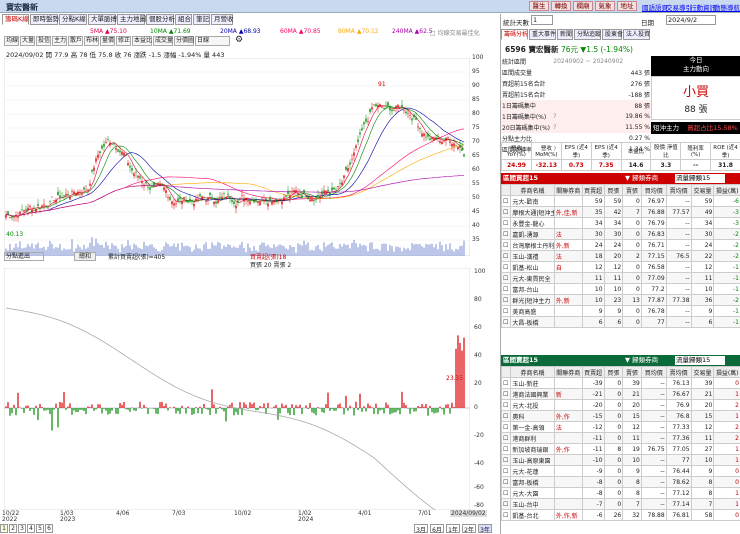  What do you see at coordinates (727, 7) in the screenshot?
I see `top-link-4: 動態導航` at bounding box center [727, 7].